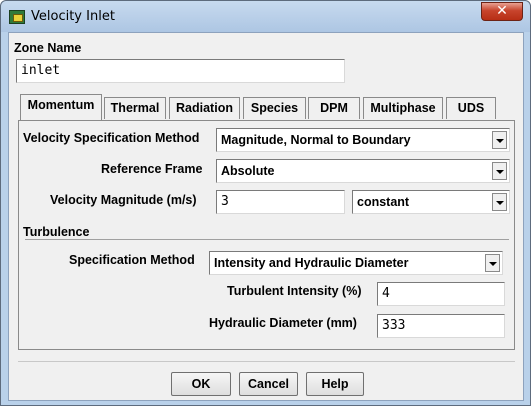 Image resolution: width=531 pixels, height=414 pixels. Describe the element at coordinates (471, 108) in the screenshot. I see `tab-uds: UDS` at that location.